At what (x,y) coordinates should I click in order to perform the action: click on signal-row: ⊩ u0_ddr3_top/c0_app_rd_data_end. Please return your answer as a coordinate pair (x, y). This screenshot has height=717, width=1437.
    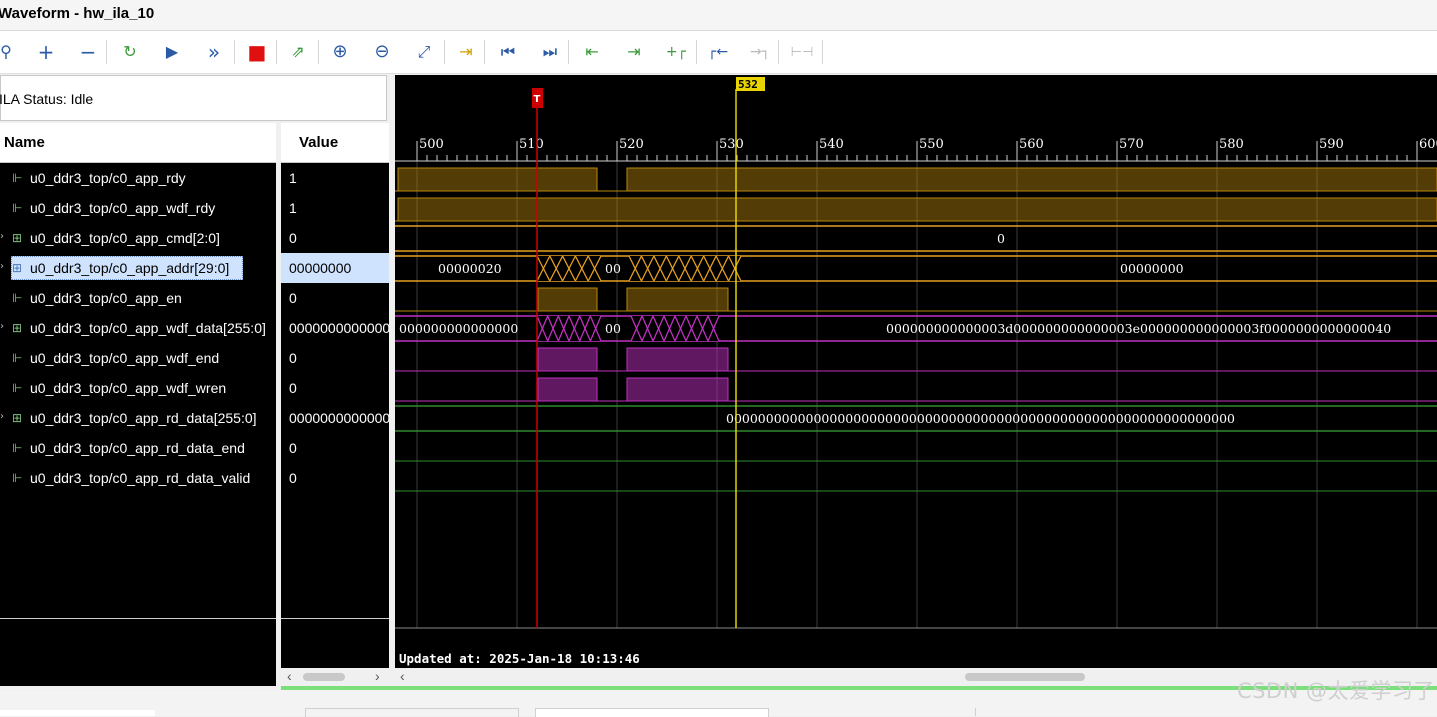
    Looking at the image, I should click on (138, 448).